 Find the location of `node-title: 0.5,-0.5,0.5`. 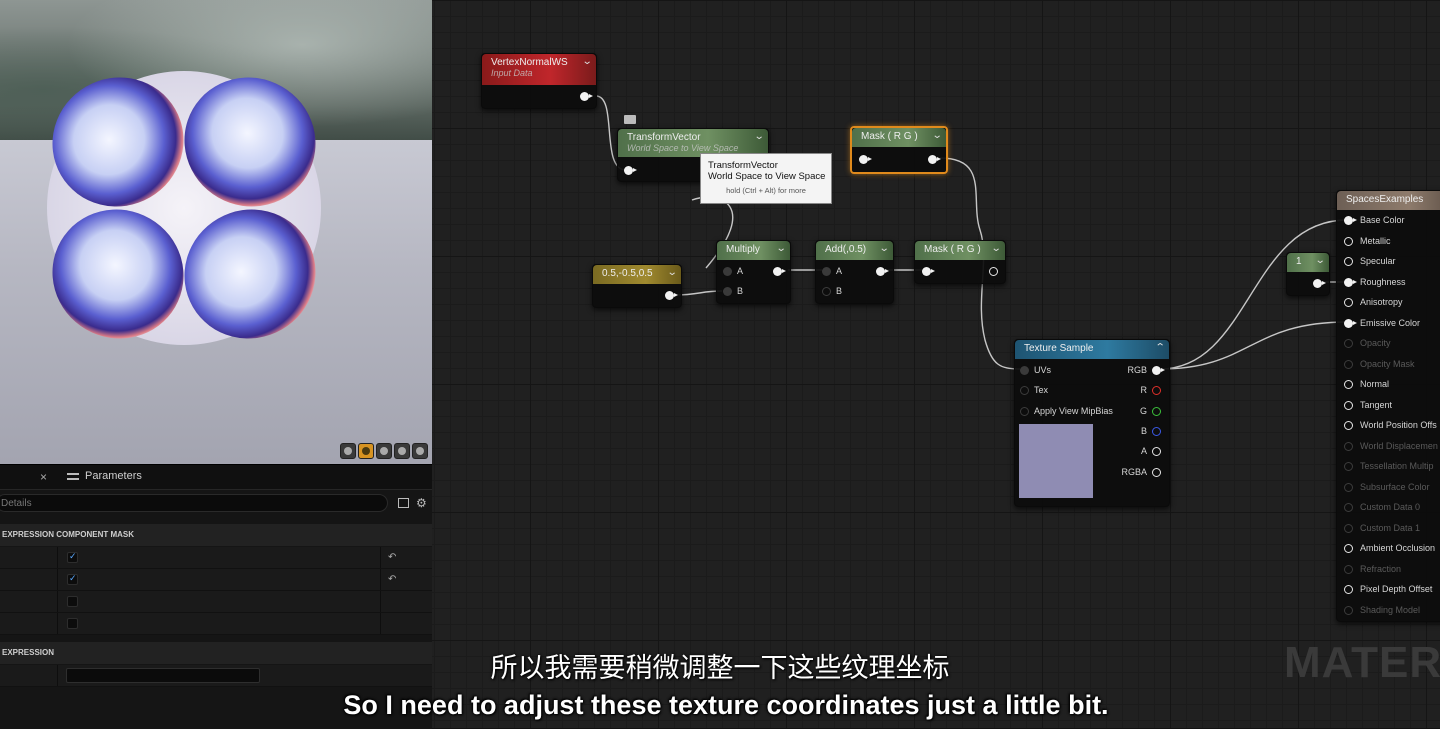

node-title: 0.5,-0.5,0.5 is located at coordinates (627, 273).